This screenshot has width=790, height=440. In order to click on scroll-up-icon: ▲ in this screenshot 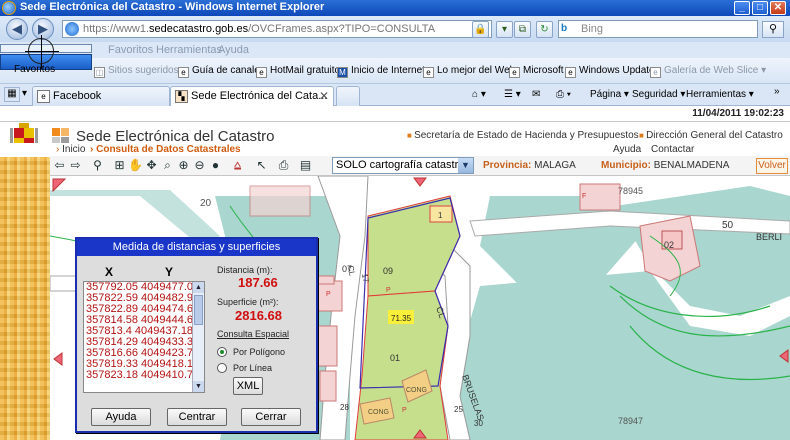, I will do `click(198, 287)`.